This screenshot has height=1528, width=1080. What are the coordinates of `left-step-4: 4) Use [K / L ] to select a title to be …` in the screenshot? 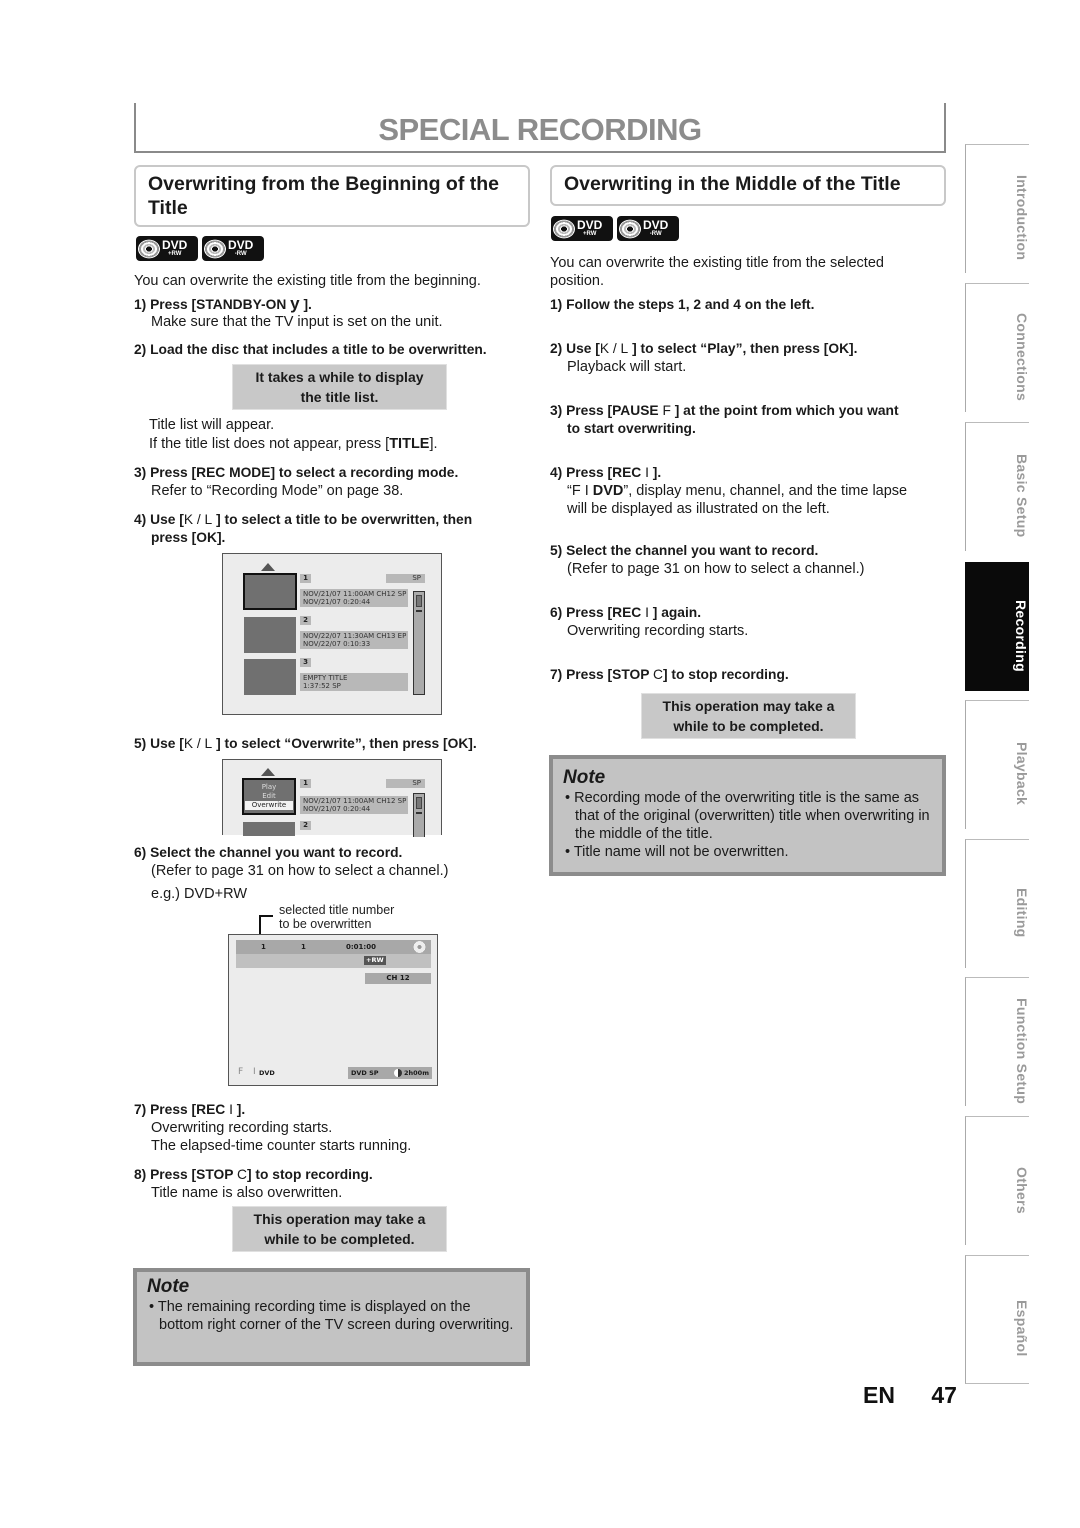 It's located at (303, 519).